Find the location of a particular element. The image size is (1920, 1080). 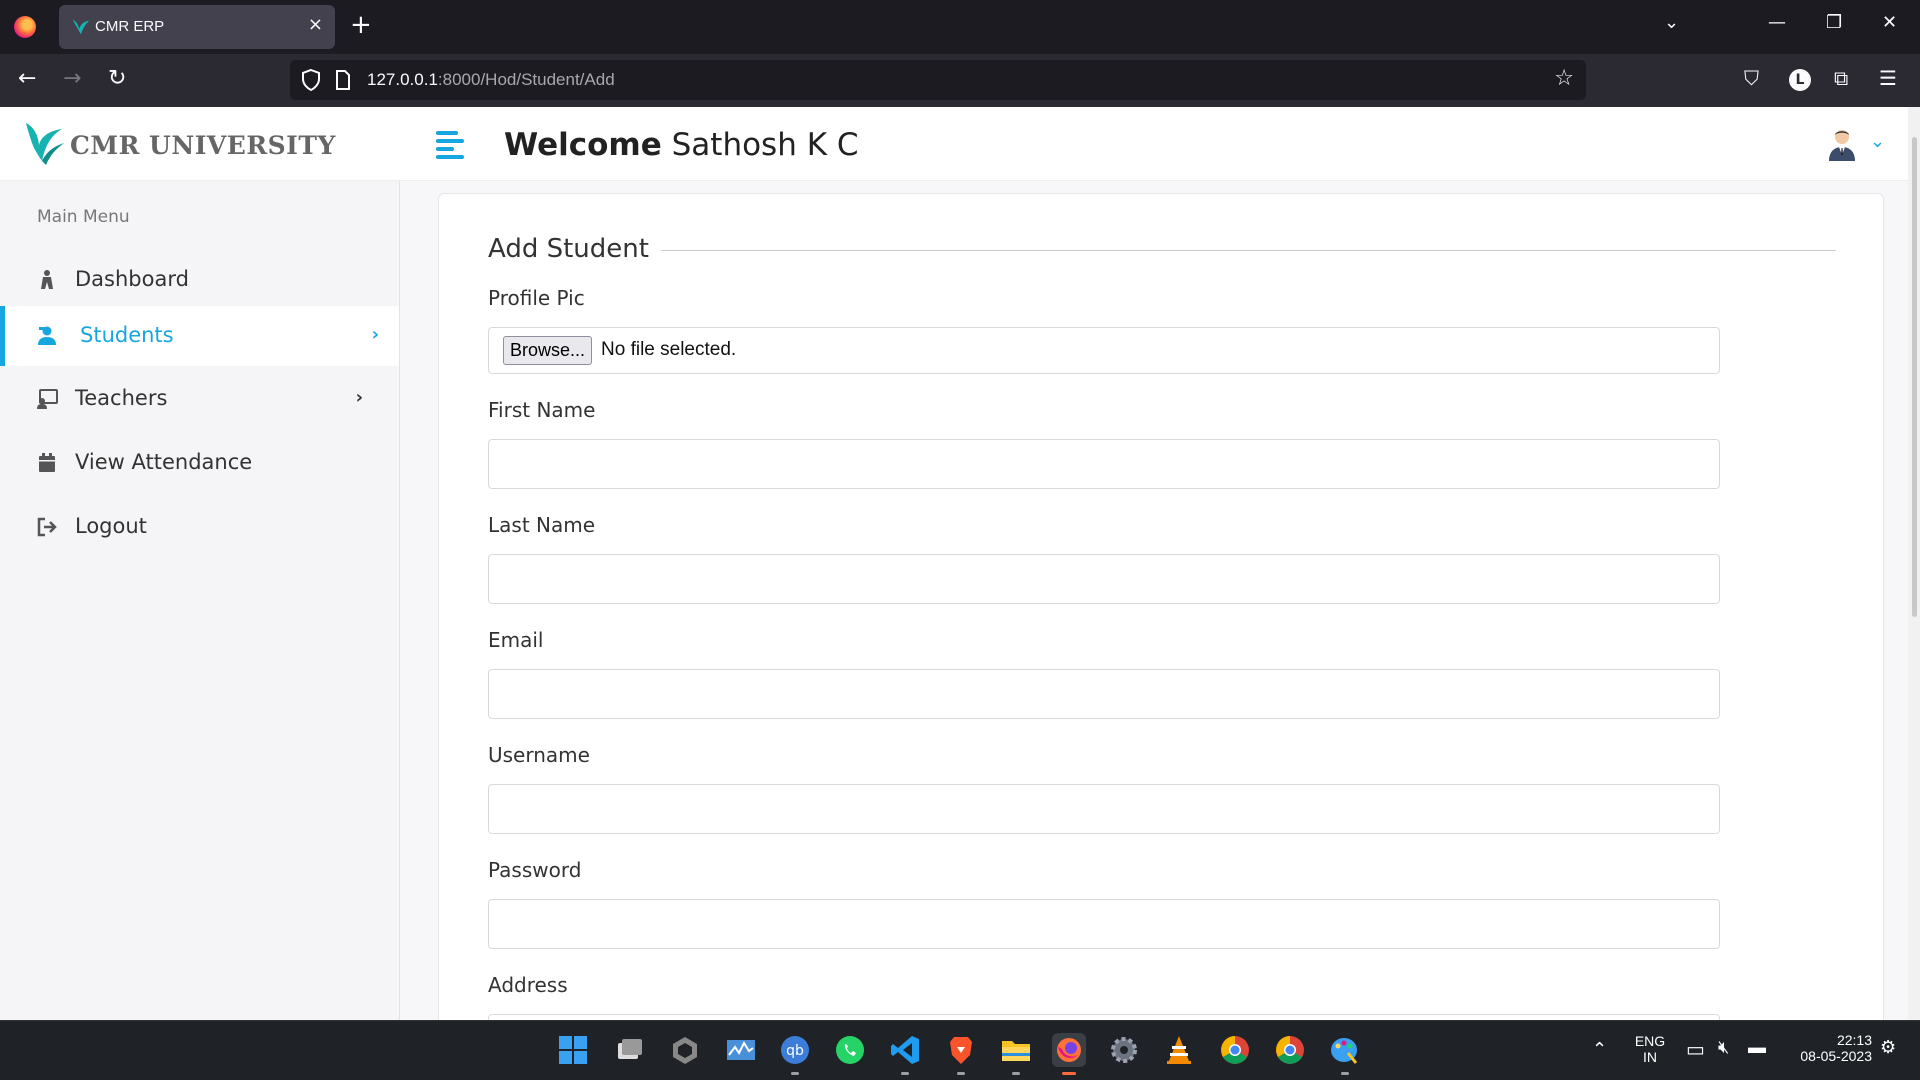

page-info-icon is located at coordinates (343, 80).